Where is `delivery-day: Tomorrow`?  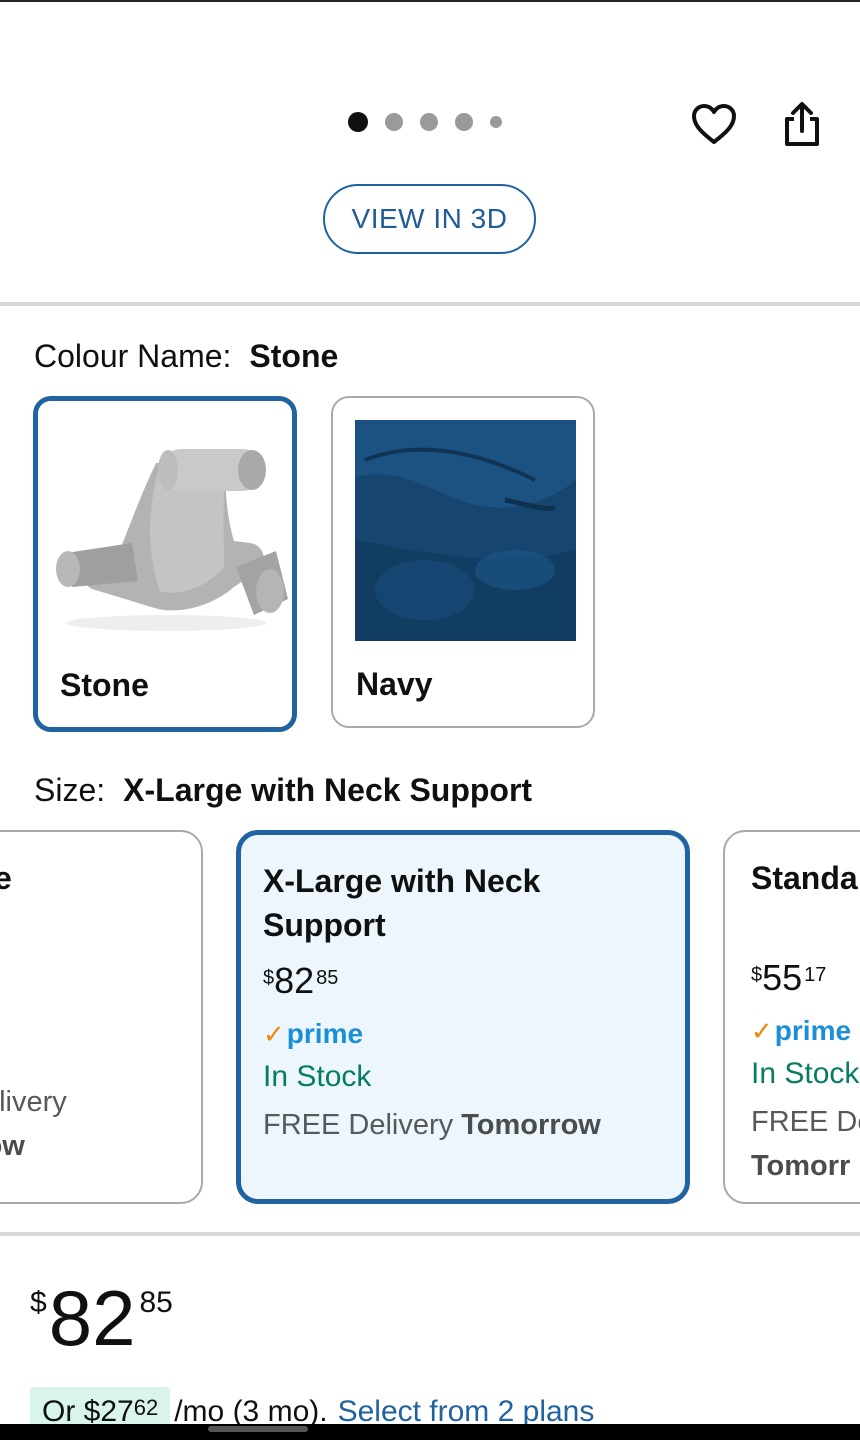 delivery-day: Tomorrow is located at coordinates (531, 1125).